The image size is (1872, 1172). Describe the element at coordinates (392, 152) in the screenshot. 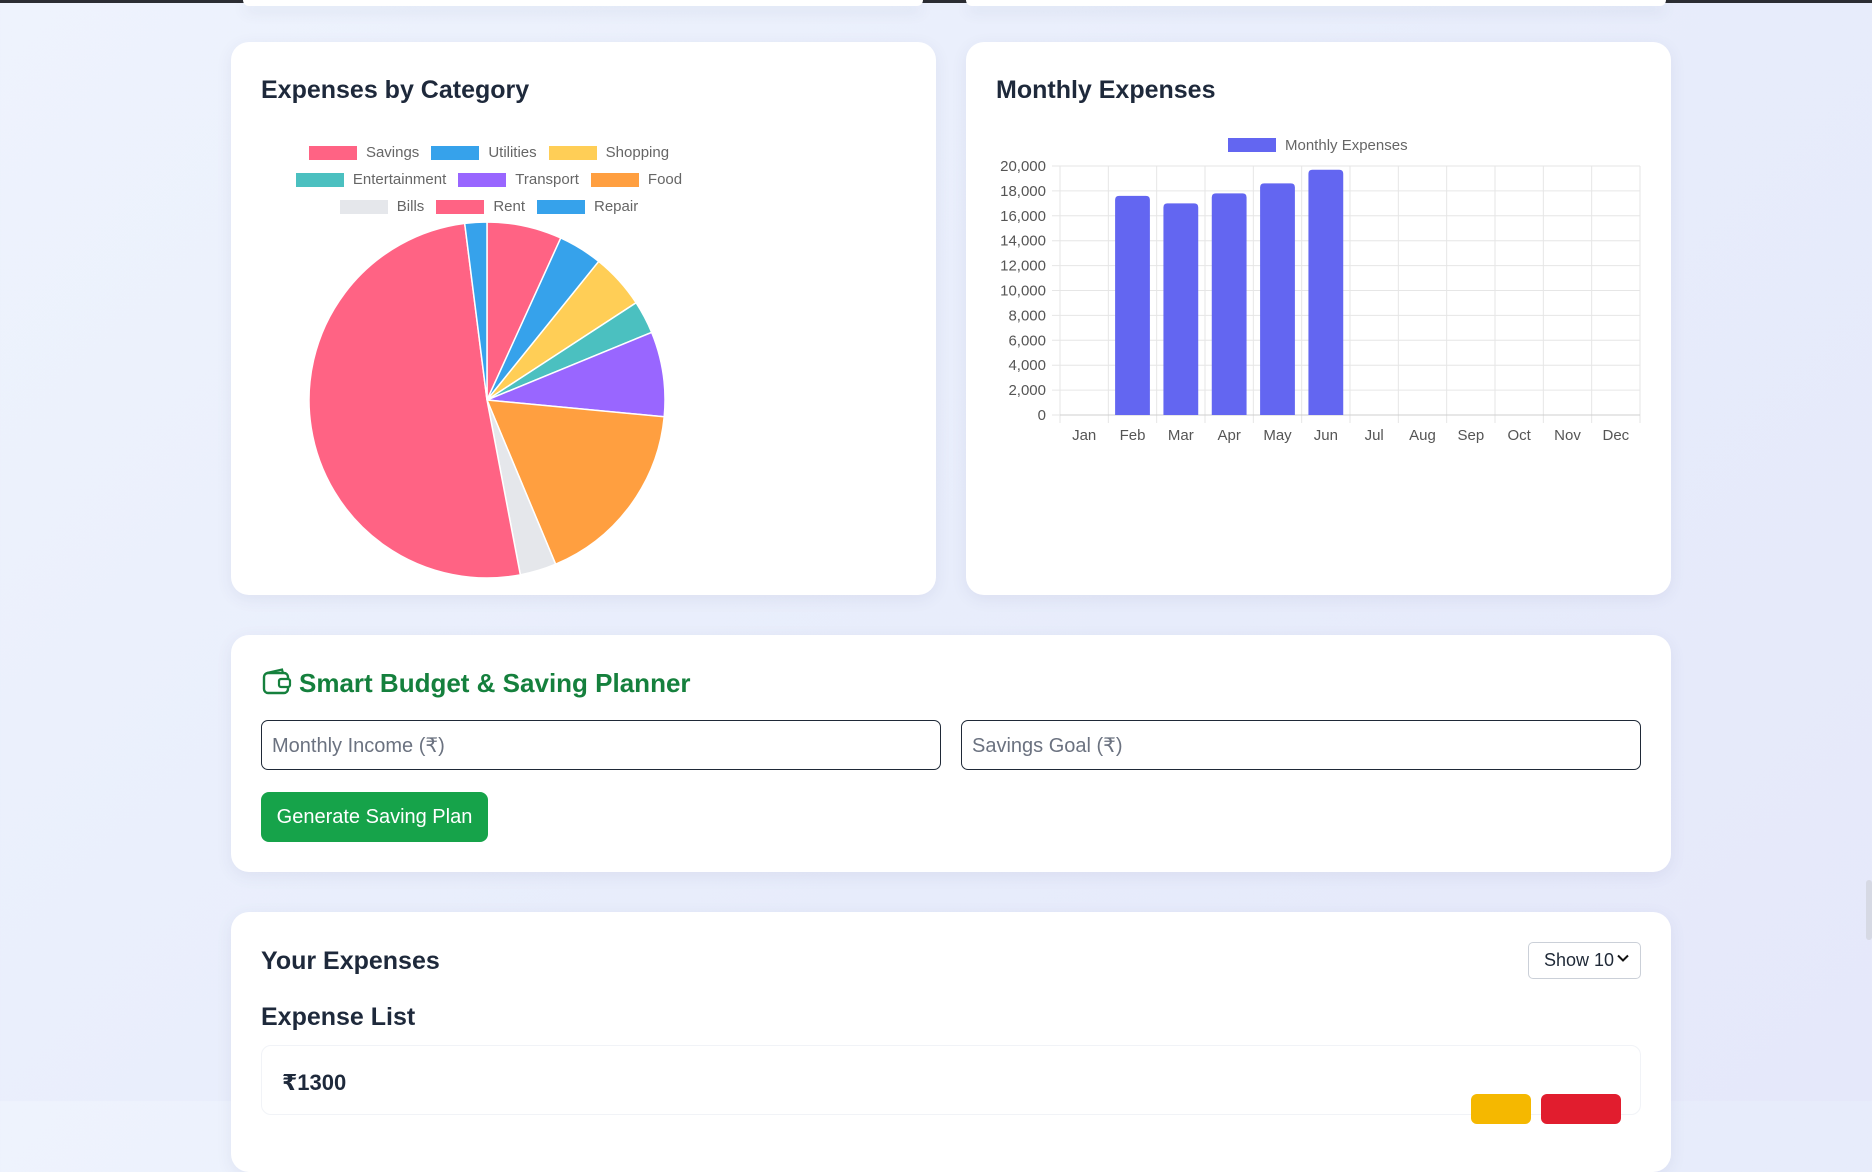

I see `legend-label: Savings` at that location.